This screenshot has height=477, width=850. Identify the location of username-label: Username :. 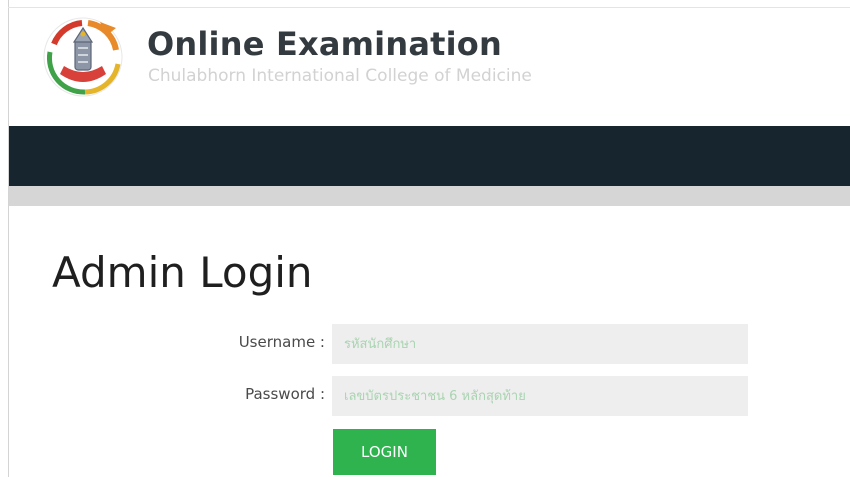
(281, 342).